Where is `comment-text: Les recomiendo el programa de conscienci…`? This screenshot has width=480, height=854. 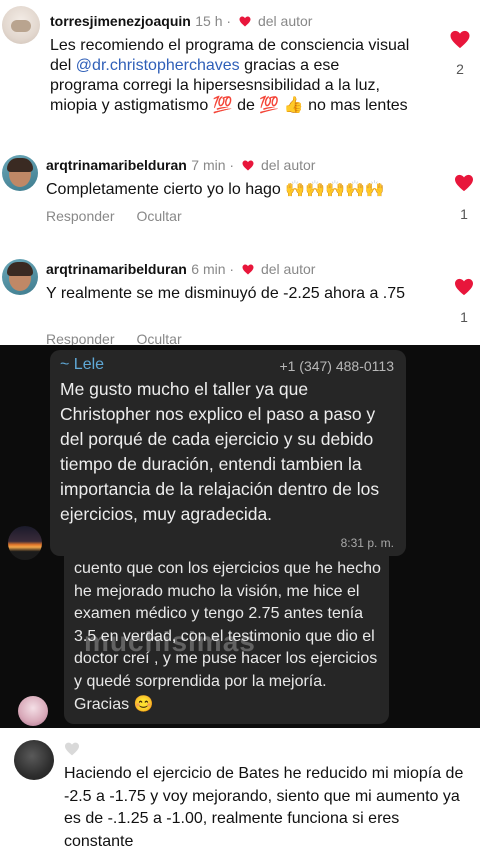
comment-text: Les recomiendo el programa de conscienci… is located at coordinates (230, 75).